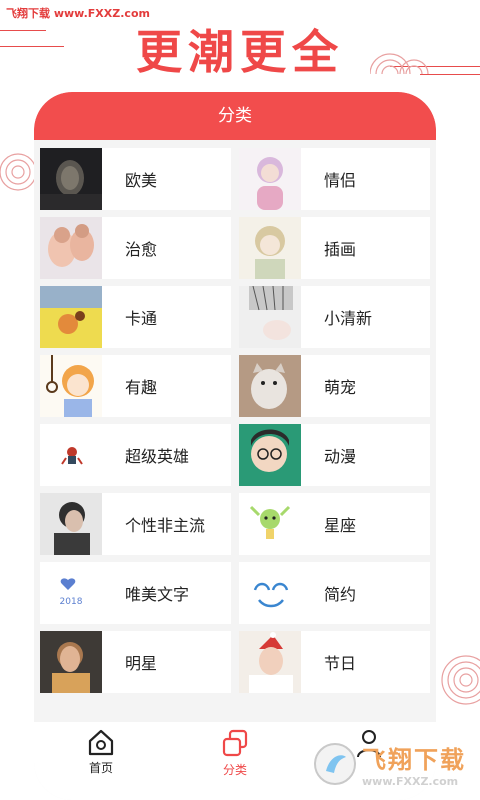  What do you see at coordinates (157, 594) in the screenshot?
I see `category-label: 唯美文字` at bounding box center [157, 594].